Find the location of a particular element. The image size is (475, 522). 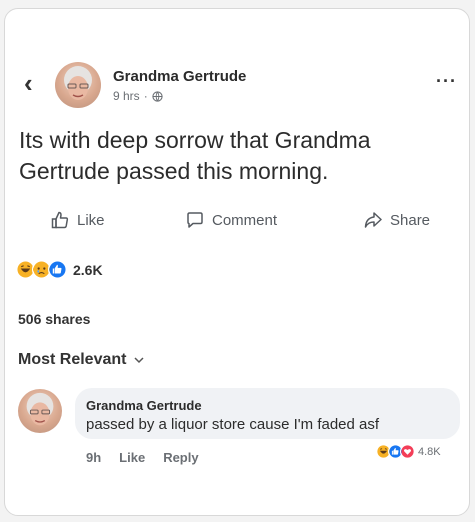

comment-author-name: Grandma Gertrude is located at coordinates (144, 405).